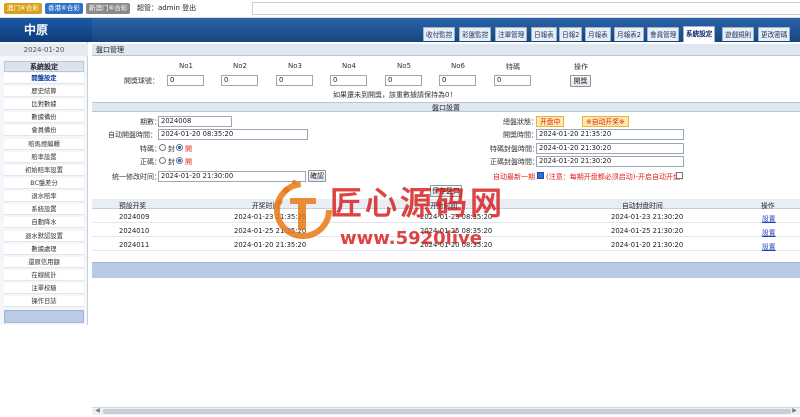 The width and height of the screenshot is (800, 417). What do you see at coordinates (171, 162) in the screenshot?
I see `zhengma-option-close: 封` at bounding box center [171, 162].